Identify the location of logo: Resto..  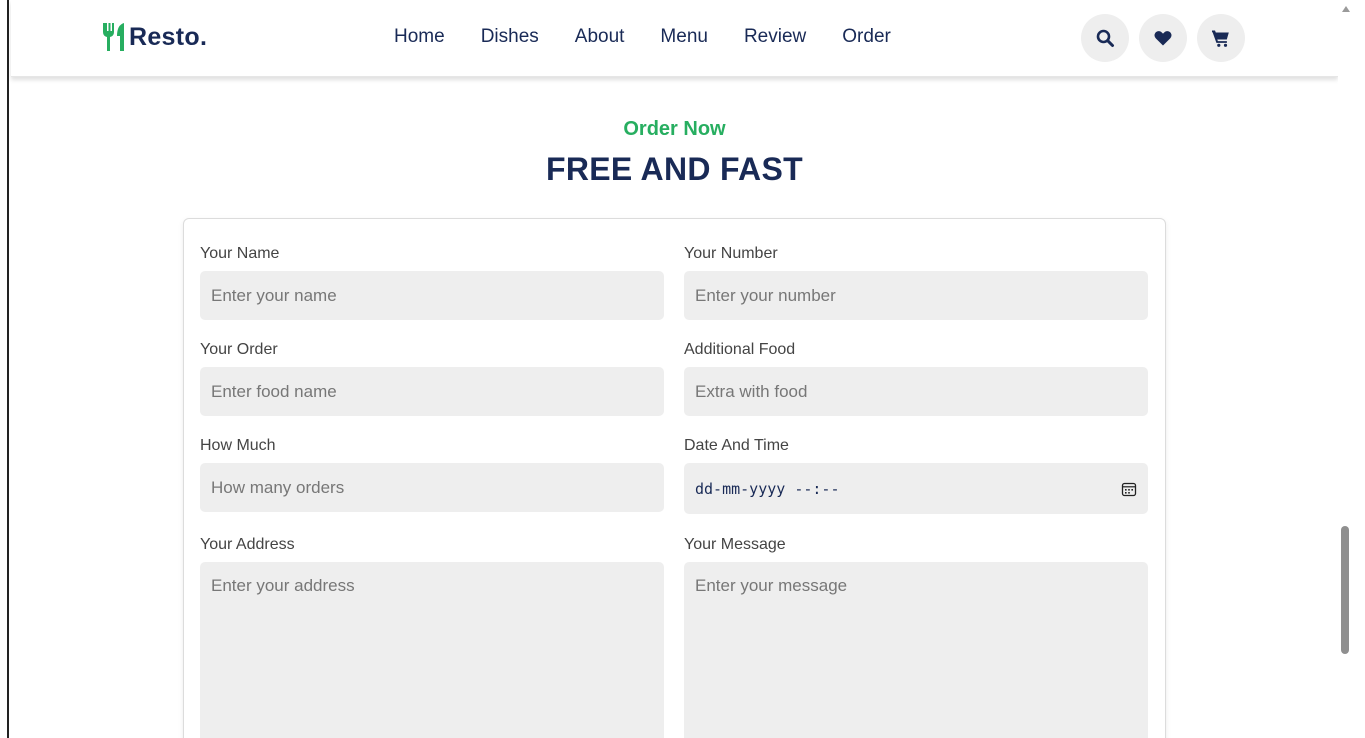
(154, 37).